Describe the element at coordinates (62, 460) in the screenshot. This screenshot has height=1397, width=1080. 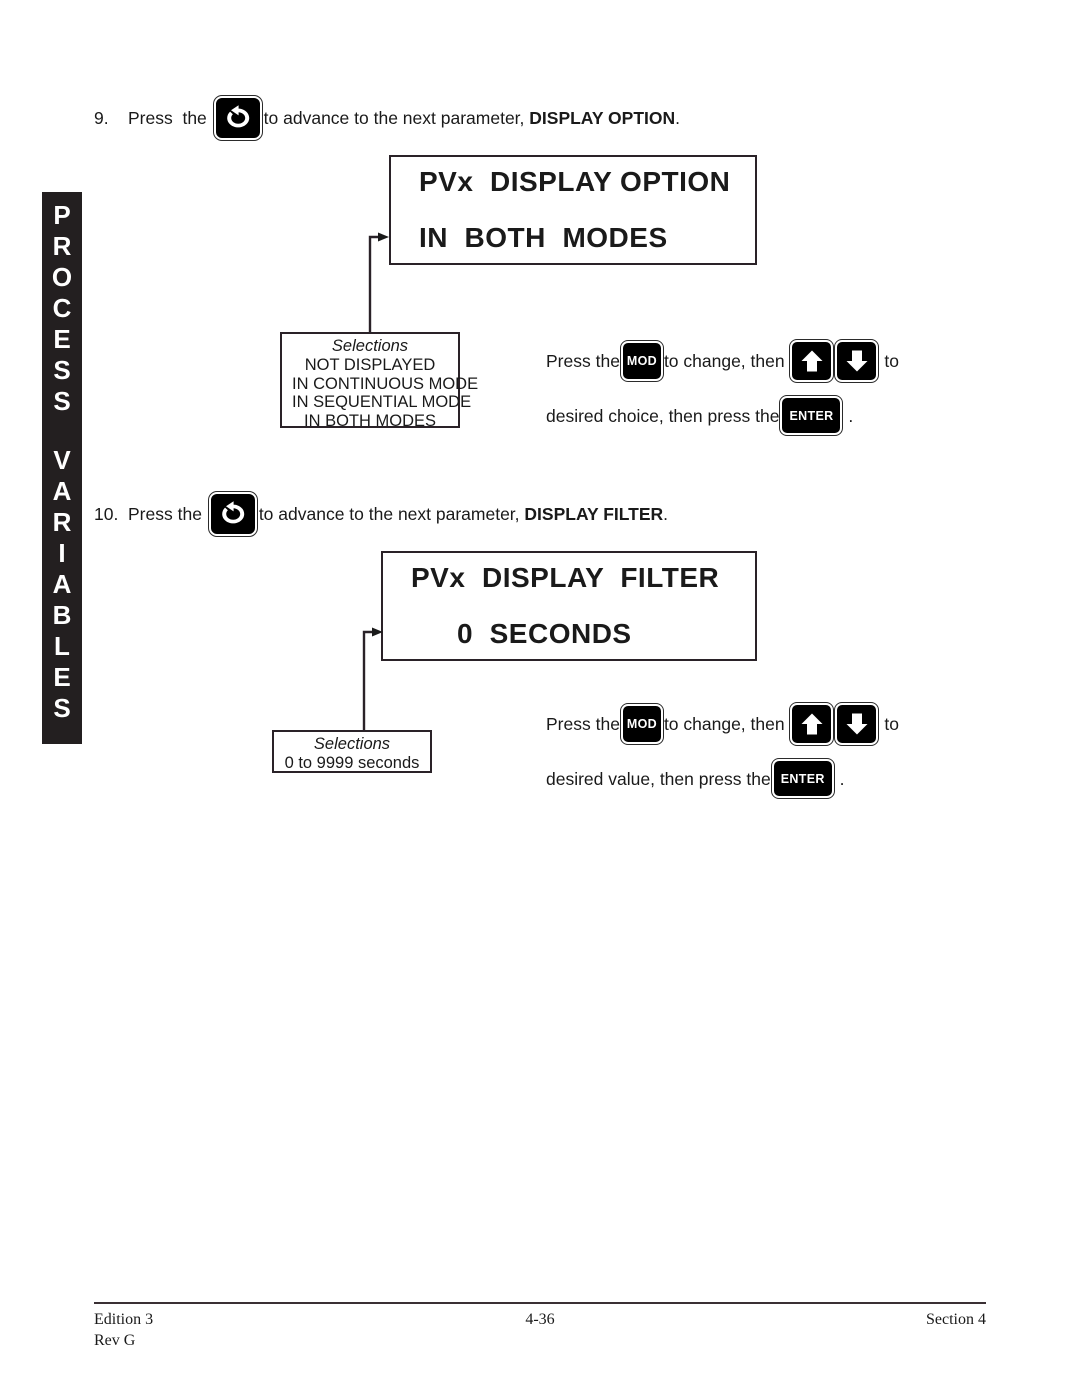
I see `side-tab-char: V` at that location.